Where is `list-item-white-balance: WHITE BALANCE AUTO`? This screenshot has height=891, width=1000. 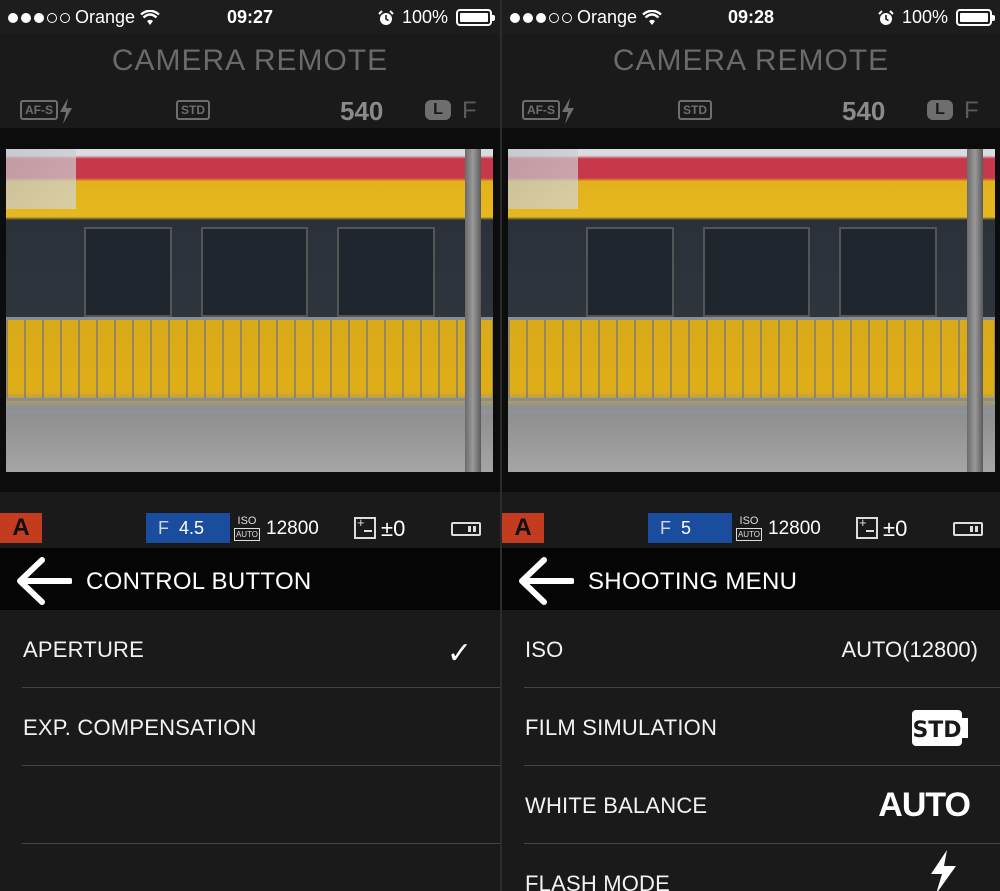
list-item-white-balance: WHITE BALANCE AUTO is located at coordinates (762, 805).